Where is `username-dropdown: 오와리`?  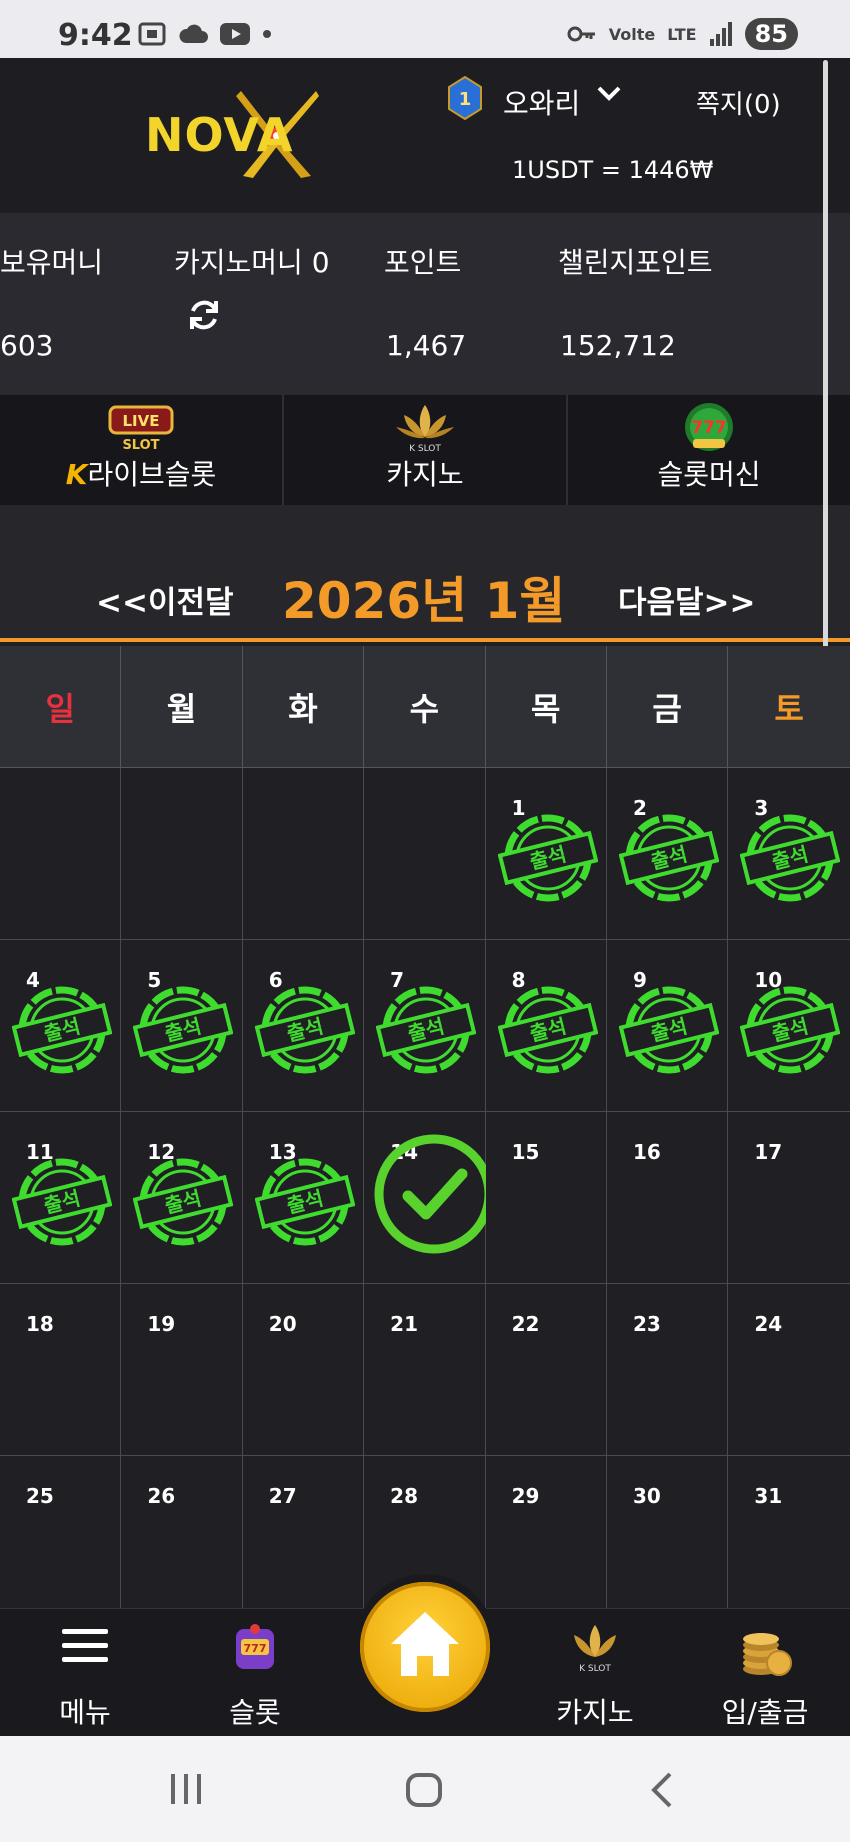 username-dropdown: 오와리 is located at coordinates (541, 102).